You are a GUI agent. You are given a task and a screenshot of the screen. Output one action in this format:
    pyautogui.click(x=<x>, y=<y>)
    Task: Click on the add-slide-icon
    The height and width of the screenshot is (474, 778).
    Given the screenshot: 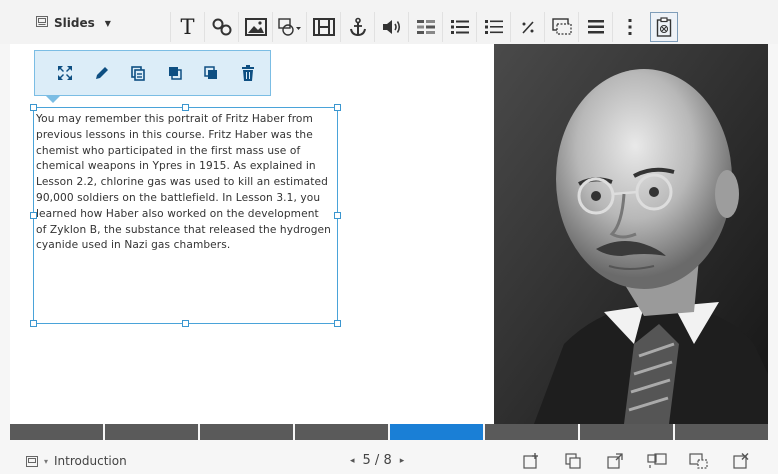 What is the action you would take?
    pyautogui.click(x=530, y=461)
    